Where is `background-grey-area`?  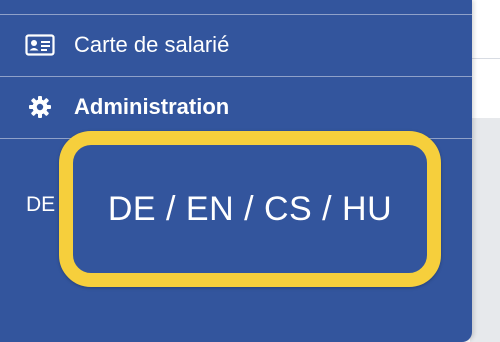
background-grey-area is located at coordinates (485, 230).